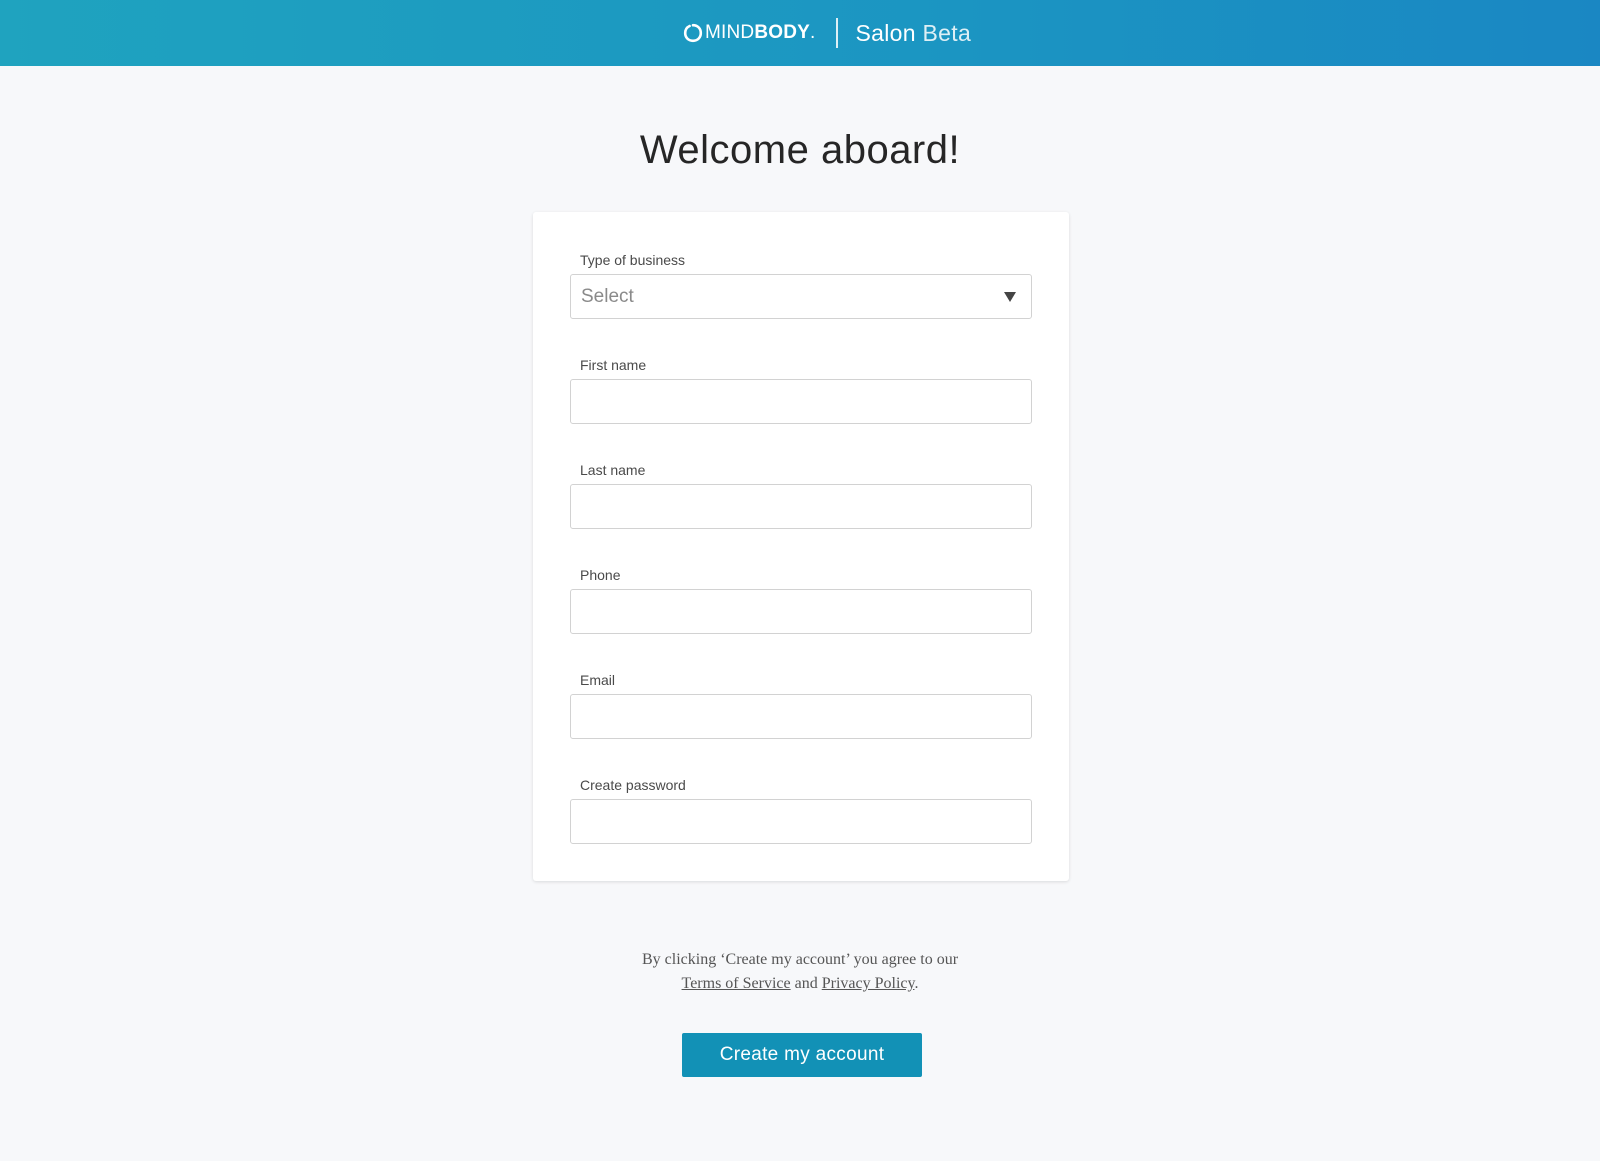 This screenshot has width=1600, height=1161. Describe the element at coordinates (801, 401) in the screenshot. I see `first-name-input` at that location.